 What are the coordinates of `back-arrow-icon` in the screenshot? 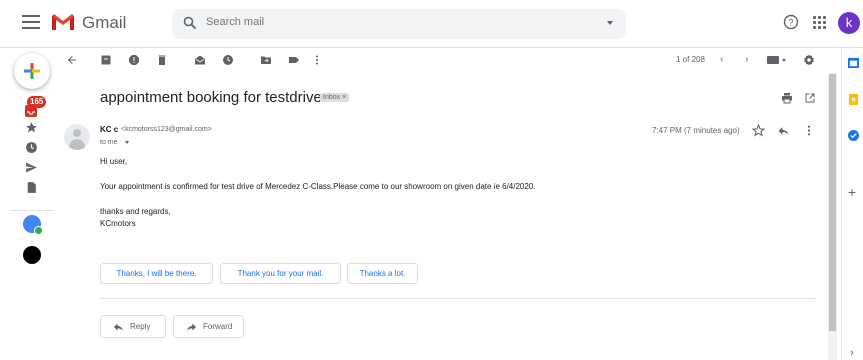 It's located at (72, 60).